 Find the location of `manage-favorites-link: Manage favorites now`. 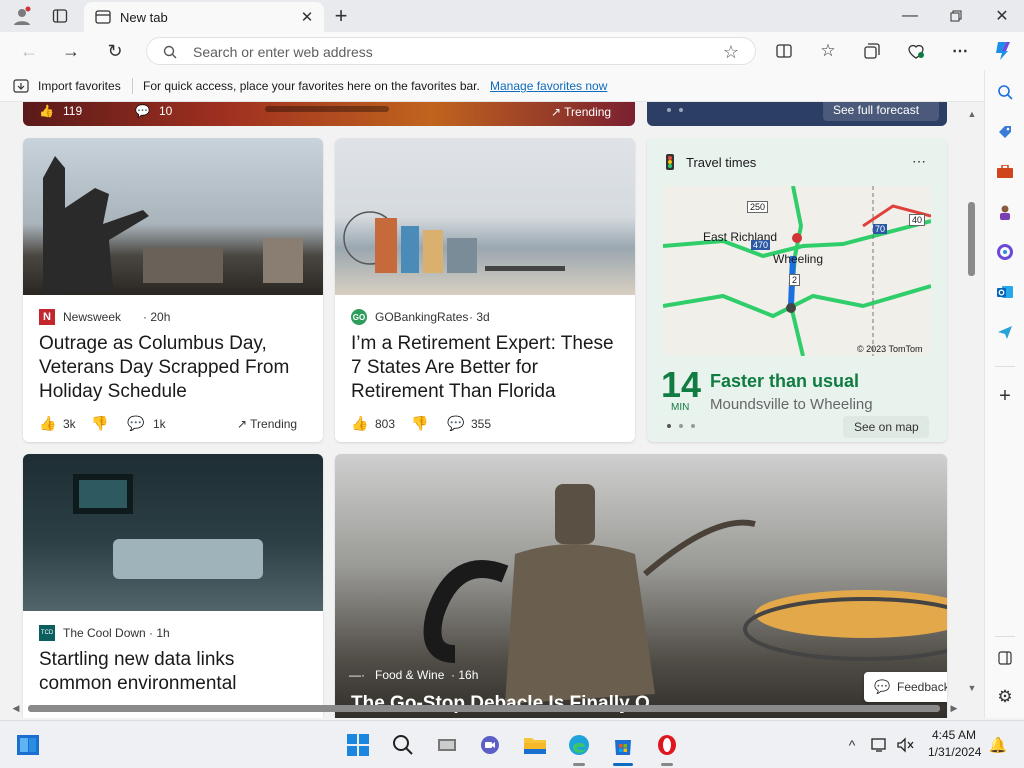

manage-favorites-link: Manage favorites now is located at coordinates (548, 86).